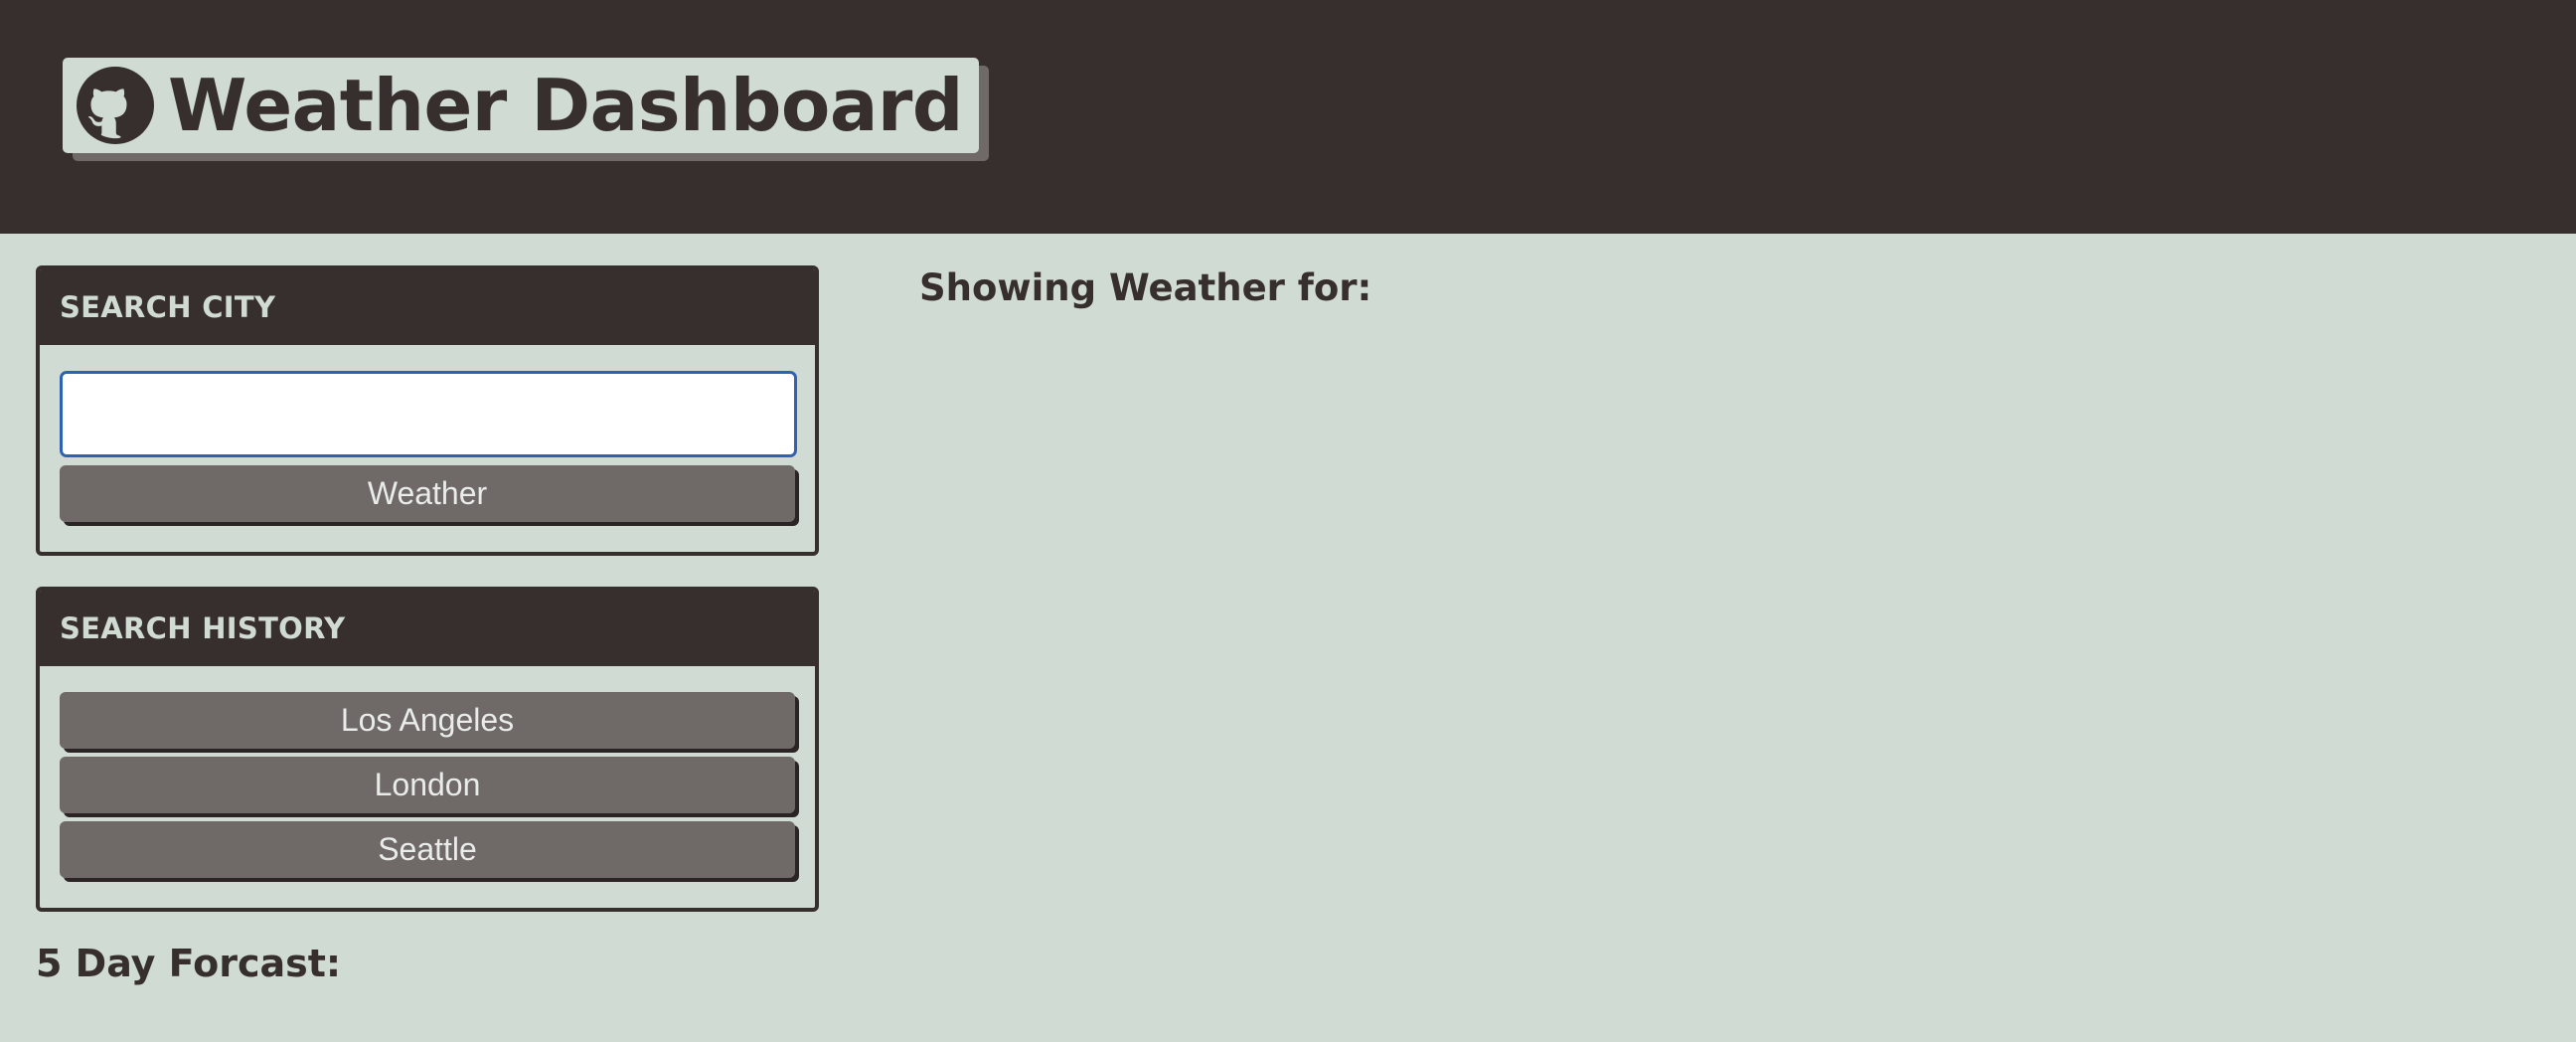  What do you see at coordinates (428, 414) in the screenshot?
I see `city-search-input` at bounding box center [428, 414].